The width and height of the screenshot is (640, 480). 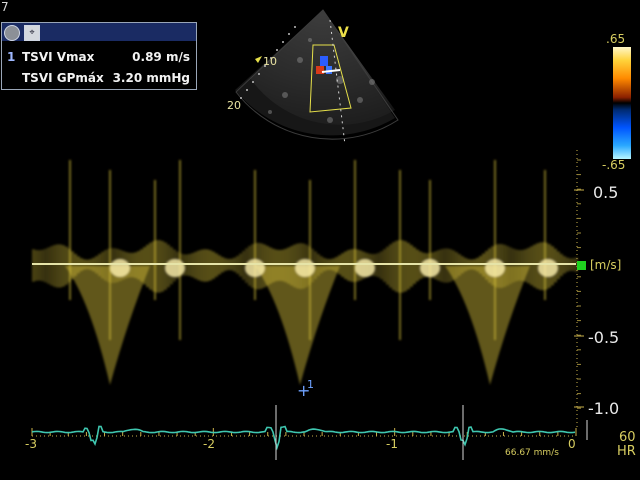 I want to click on velocity-unit: [m/s], so click(x=606, y=265).